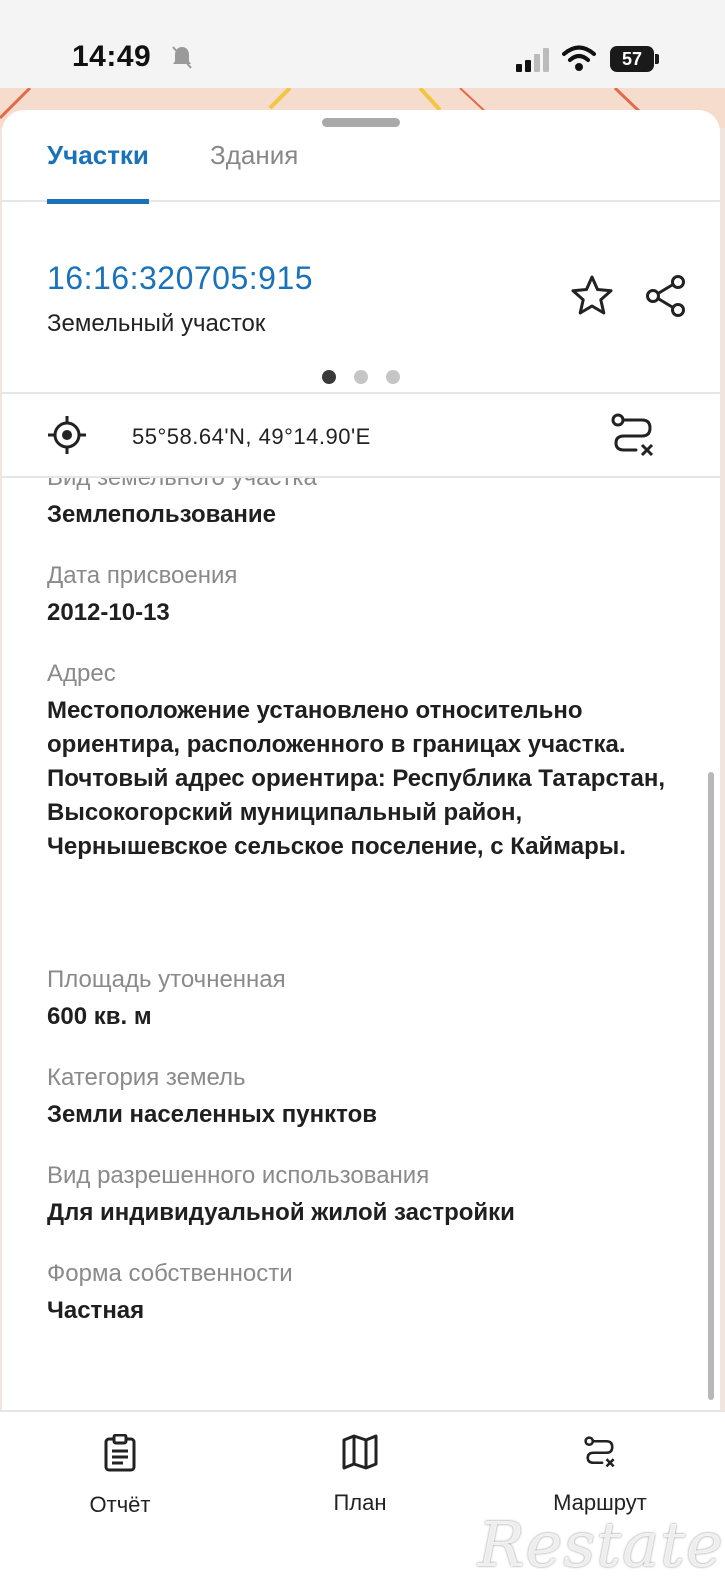 The image size is (725, 1580). I want to click on field-label: Вид разрешенного использования, so click(238, 1175).